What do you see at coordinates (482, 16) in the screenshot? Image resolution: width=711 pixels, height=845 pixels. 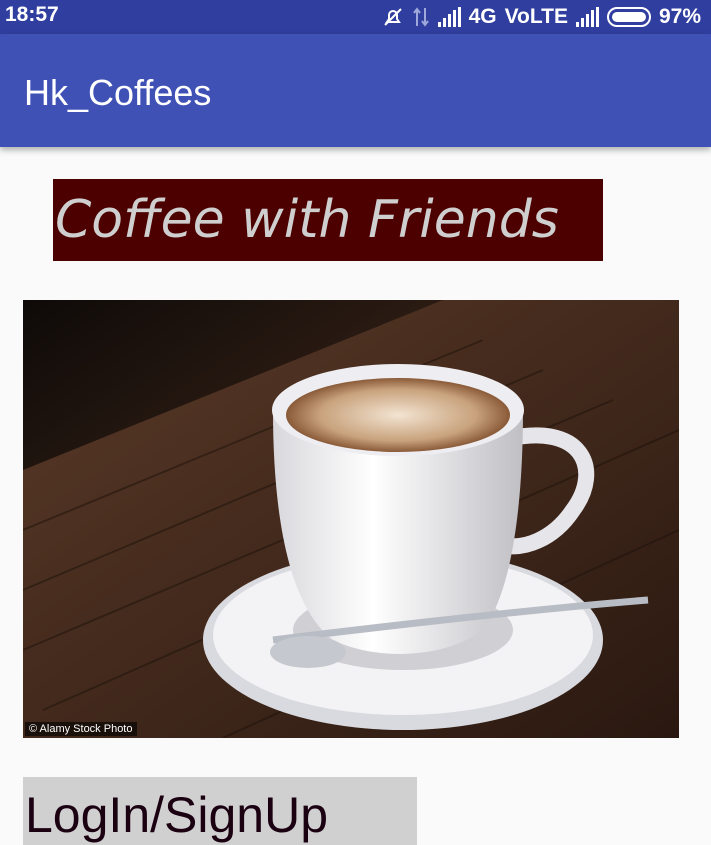 I see `network-type: 4G` at bounding box center [482, 16].